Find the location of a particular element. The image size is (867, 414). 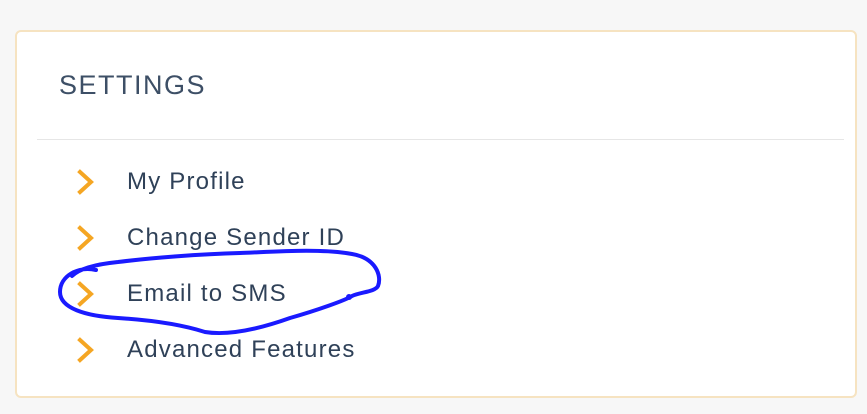

settings-item-change-sender-id: Change Sender ID is located at coordinates (275, 238).